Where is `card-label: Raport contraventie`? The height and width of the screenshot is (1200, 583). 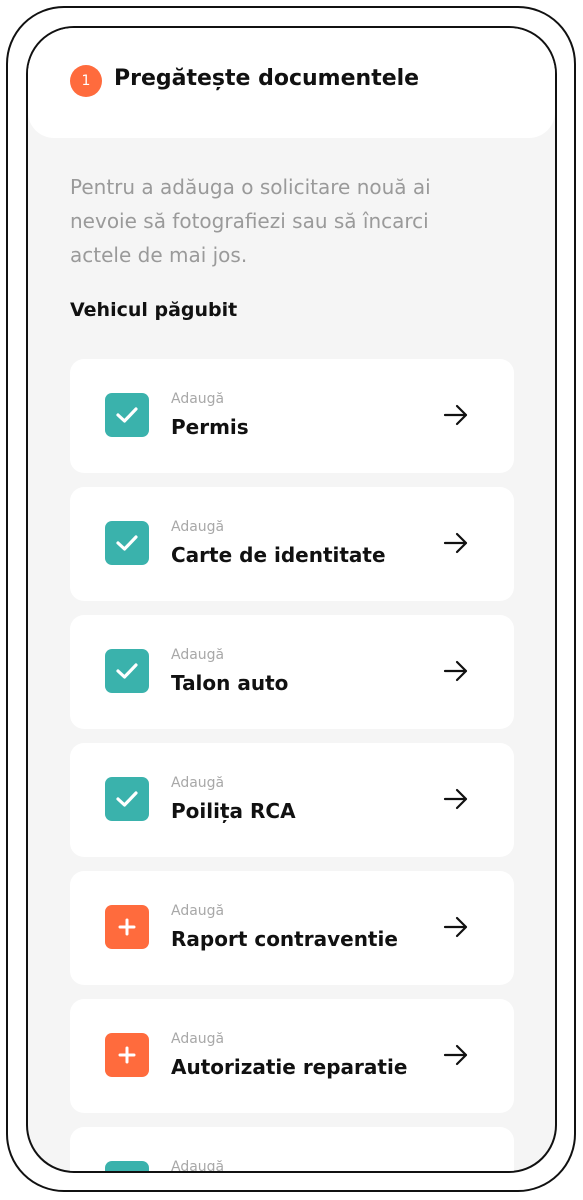
card-label: Raport contraventie is located at coordinates (284, 939).